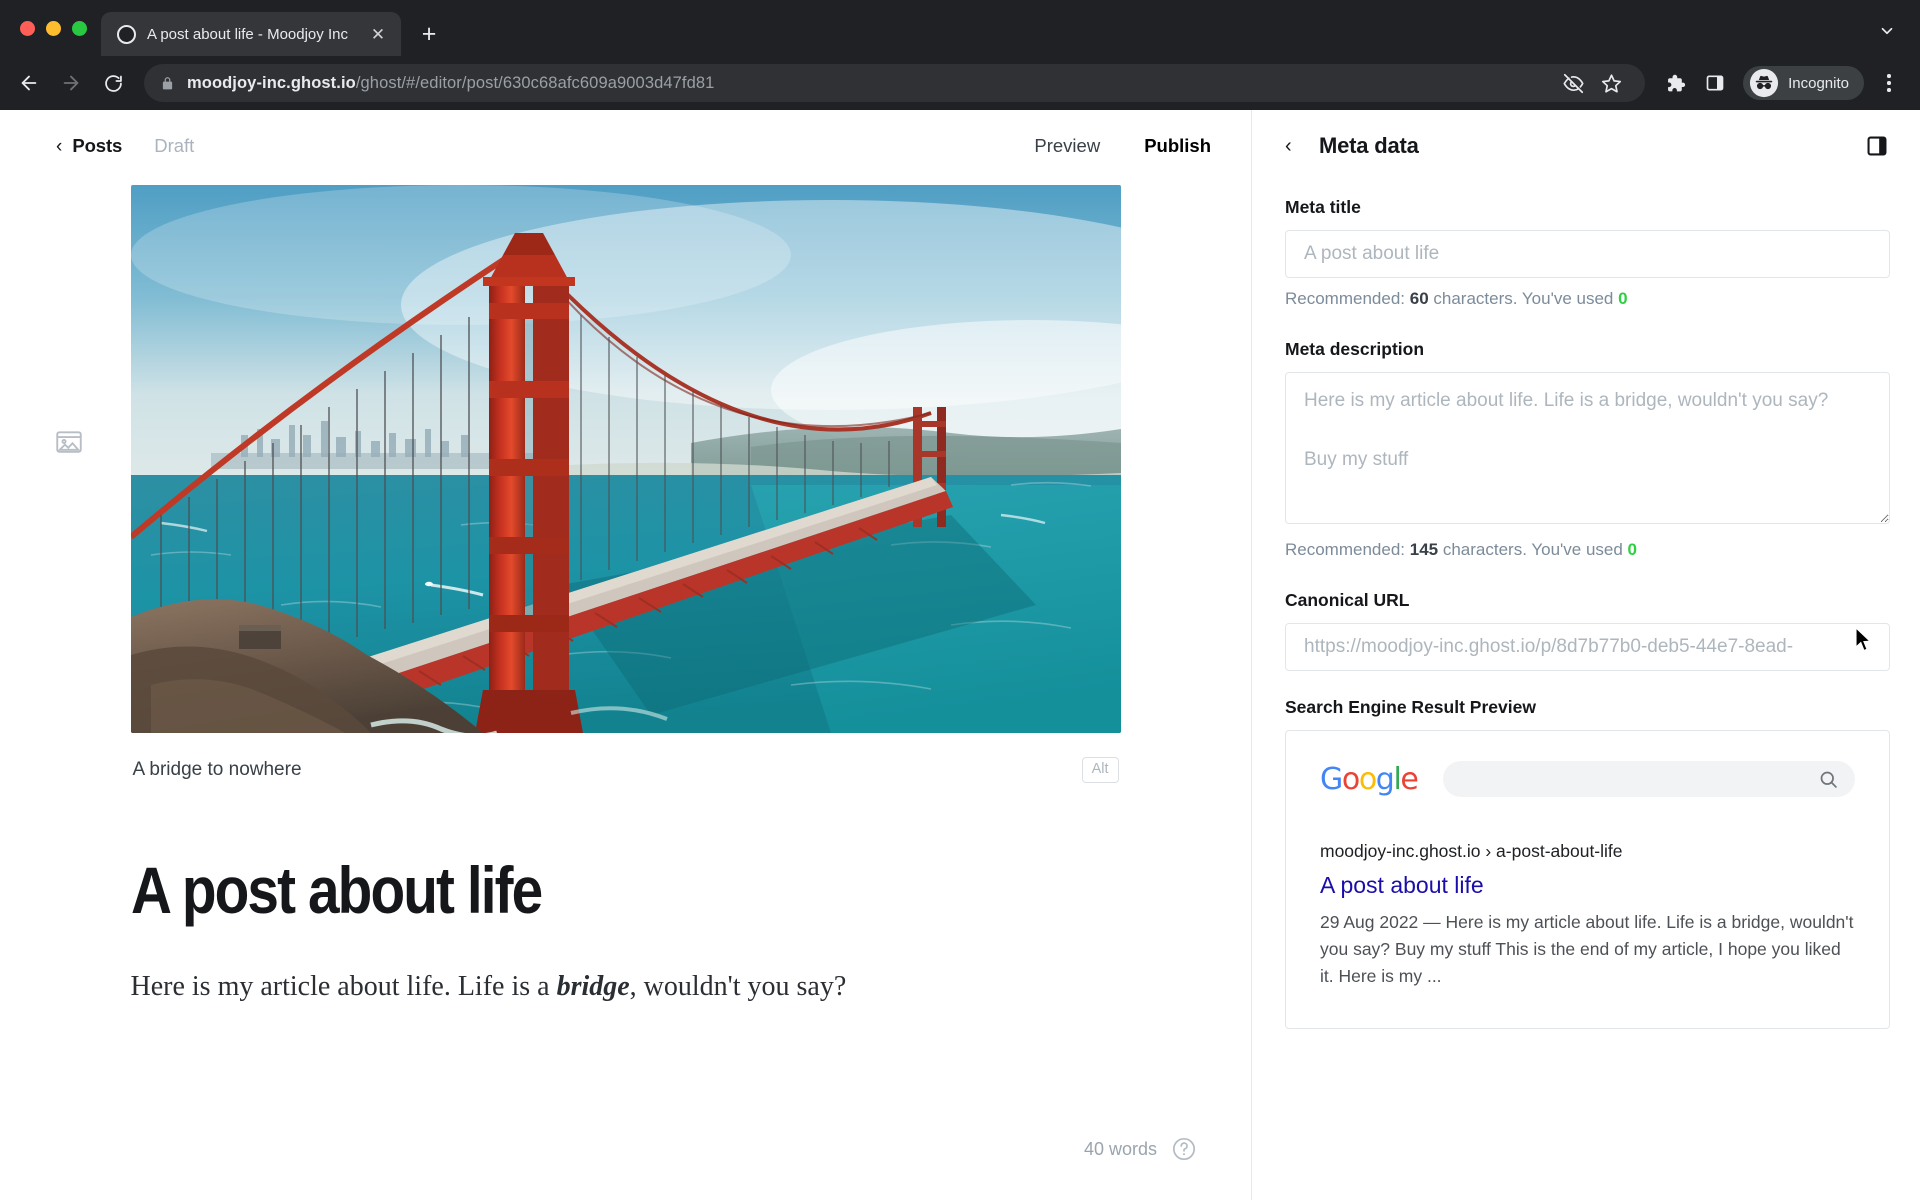 This screenshot has height=1200, width=1920. I want to click on google-logo-letter-5: e, so click(1409, 779).